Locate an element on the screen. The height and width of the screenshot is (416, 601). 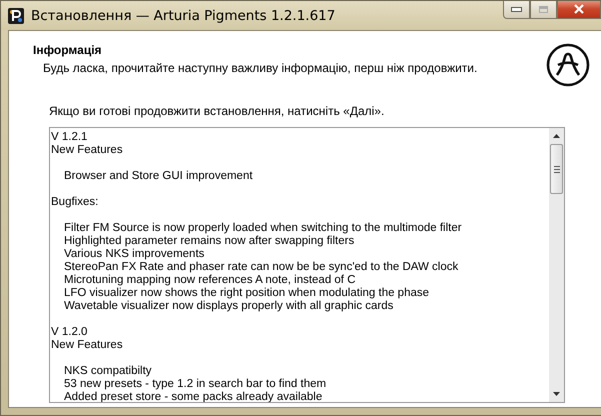
page-title: Інформація is located at coordinates (68, 50).